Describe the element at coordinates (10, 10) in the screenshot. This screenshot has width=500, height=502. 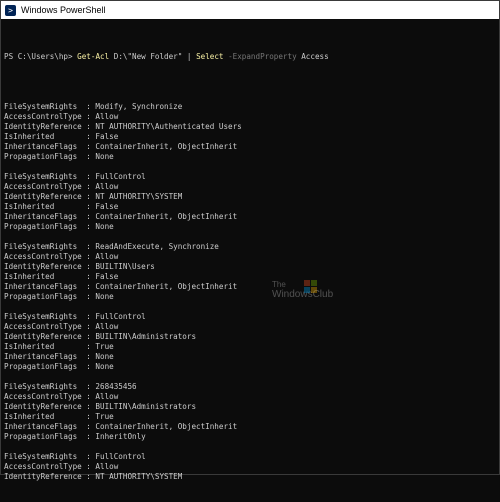
I see `powershell-icon: >` at that location.